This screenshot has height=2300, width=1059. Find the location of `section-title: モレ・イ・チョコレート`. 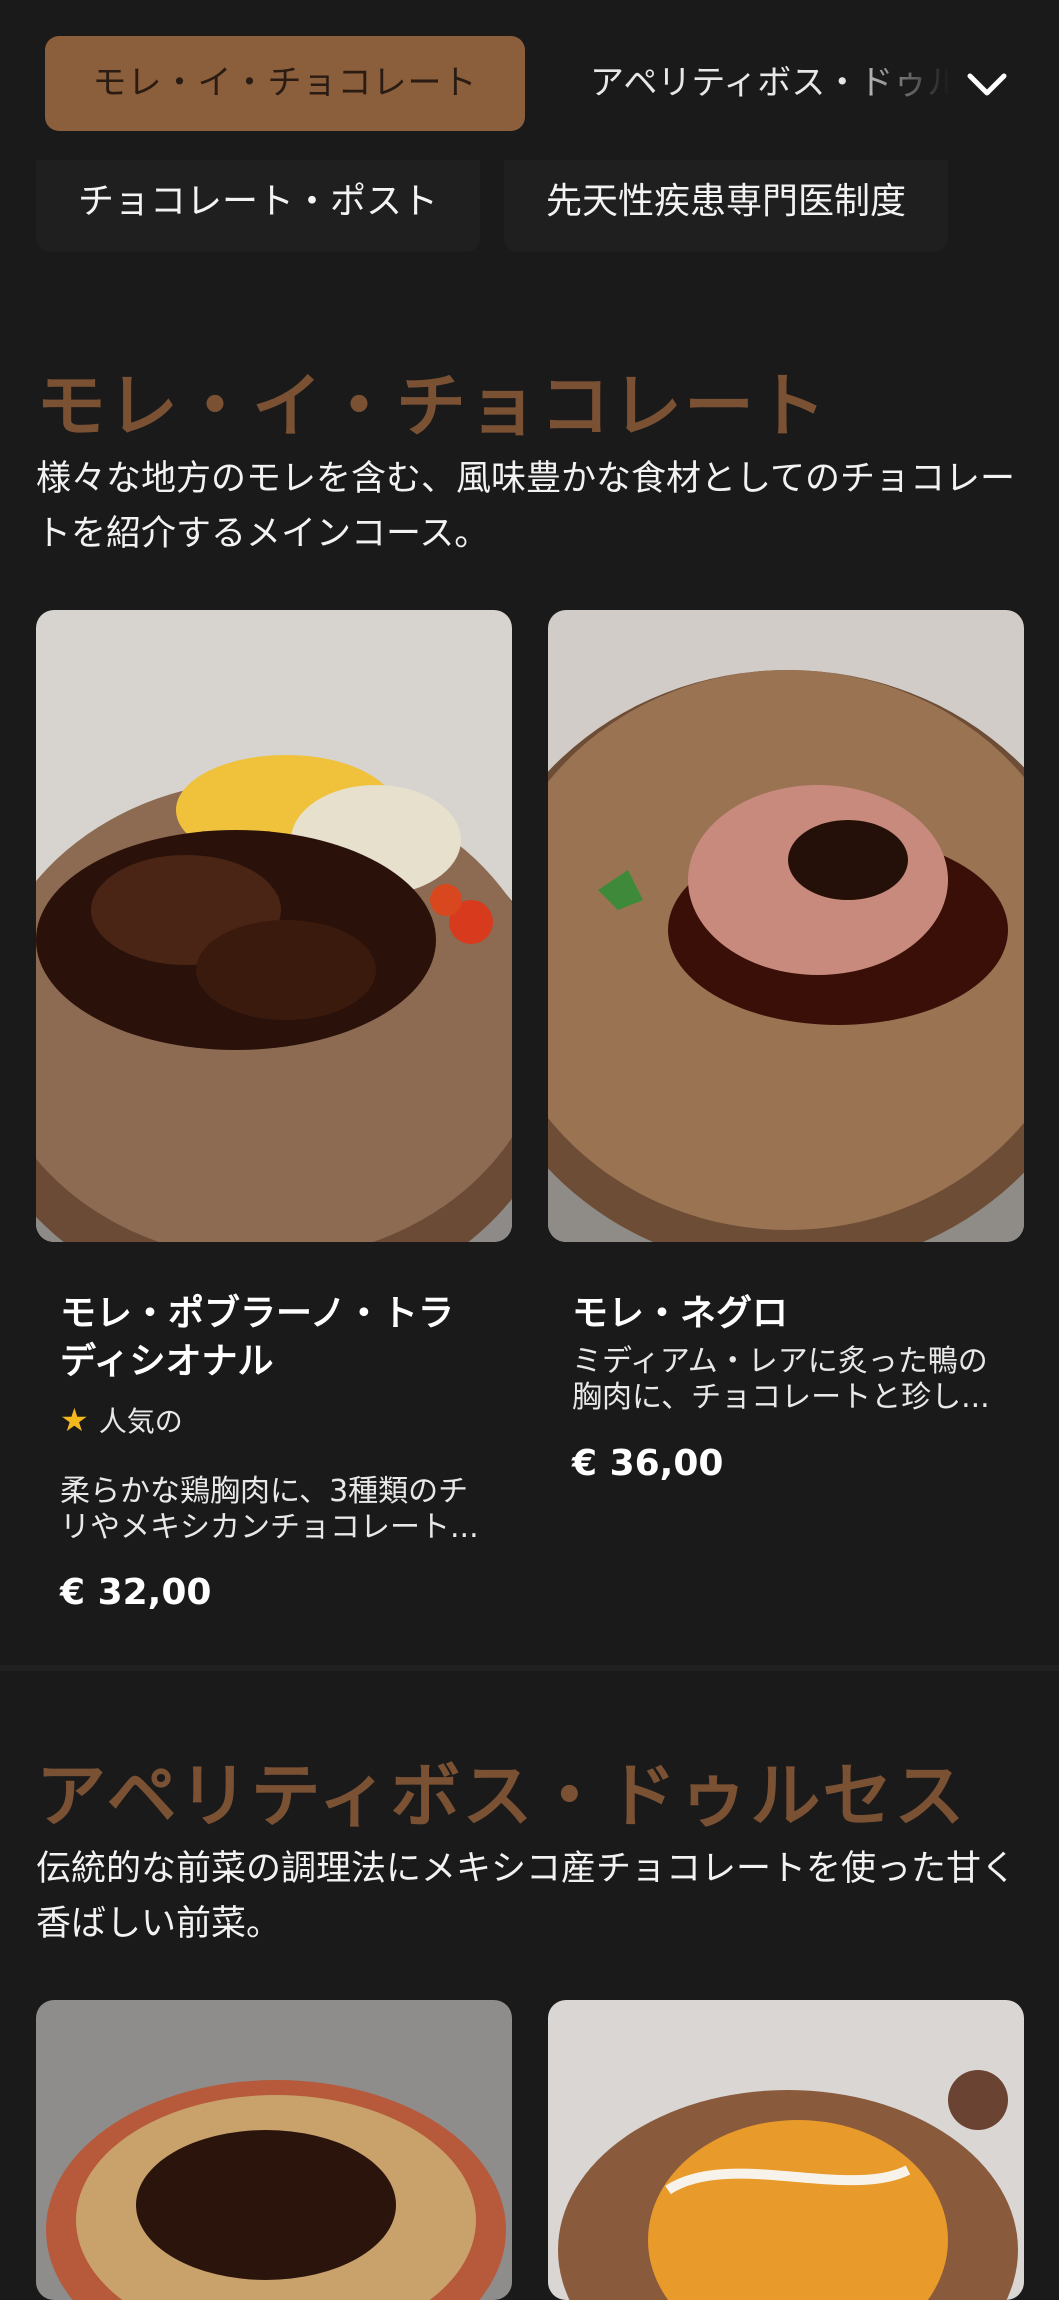

section-title: モレ・イ・チョコレート is located at coordinates (432, 406).